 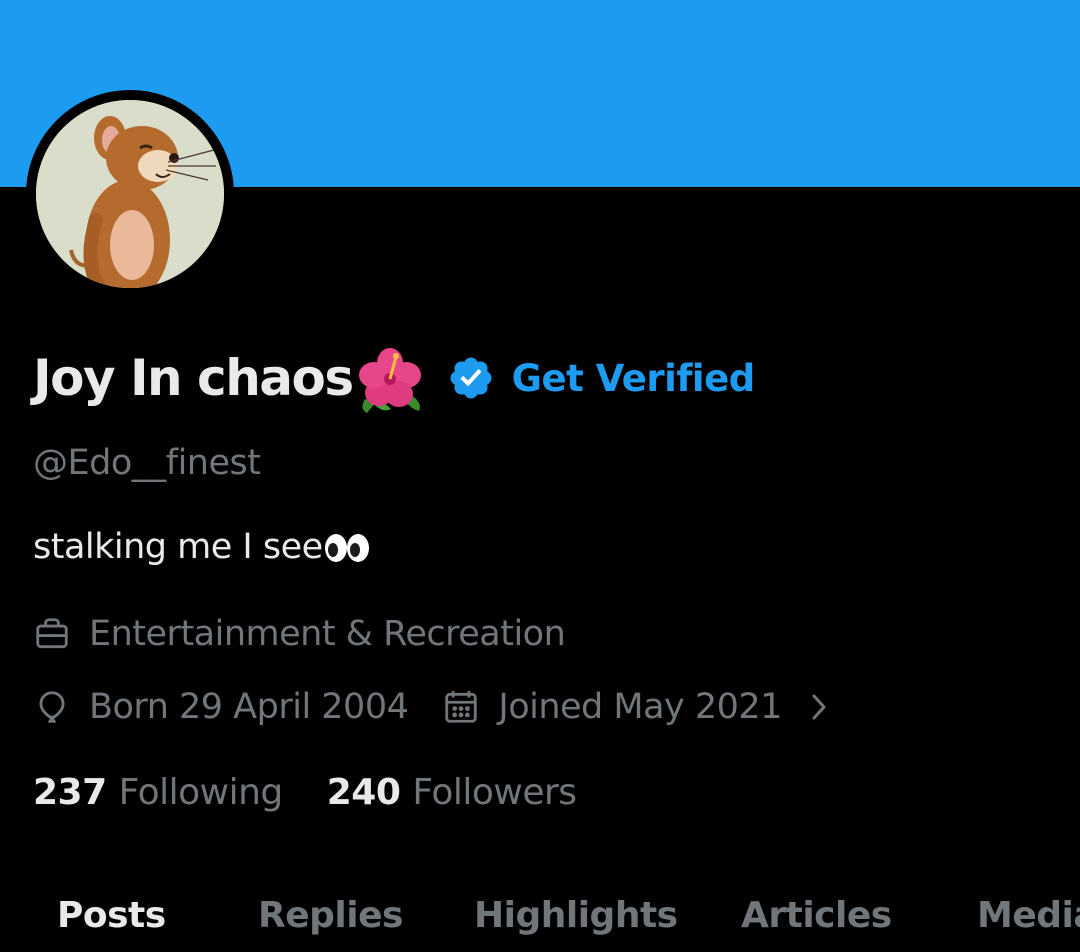 I want to click on profile-tabs: Posts Replies Highlights Articles Media, so click(x=540, y=923).